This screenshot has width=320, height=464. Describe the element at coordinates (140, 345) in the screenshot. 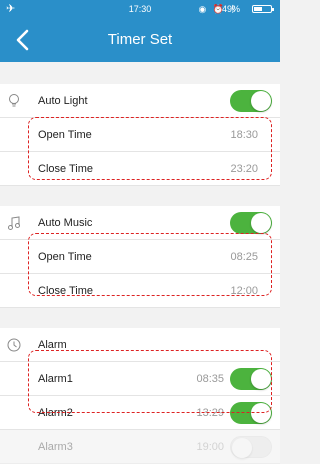

I see `alarm-header-row: Alarm` at that location.